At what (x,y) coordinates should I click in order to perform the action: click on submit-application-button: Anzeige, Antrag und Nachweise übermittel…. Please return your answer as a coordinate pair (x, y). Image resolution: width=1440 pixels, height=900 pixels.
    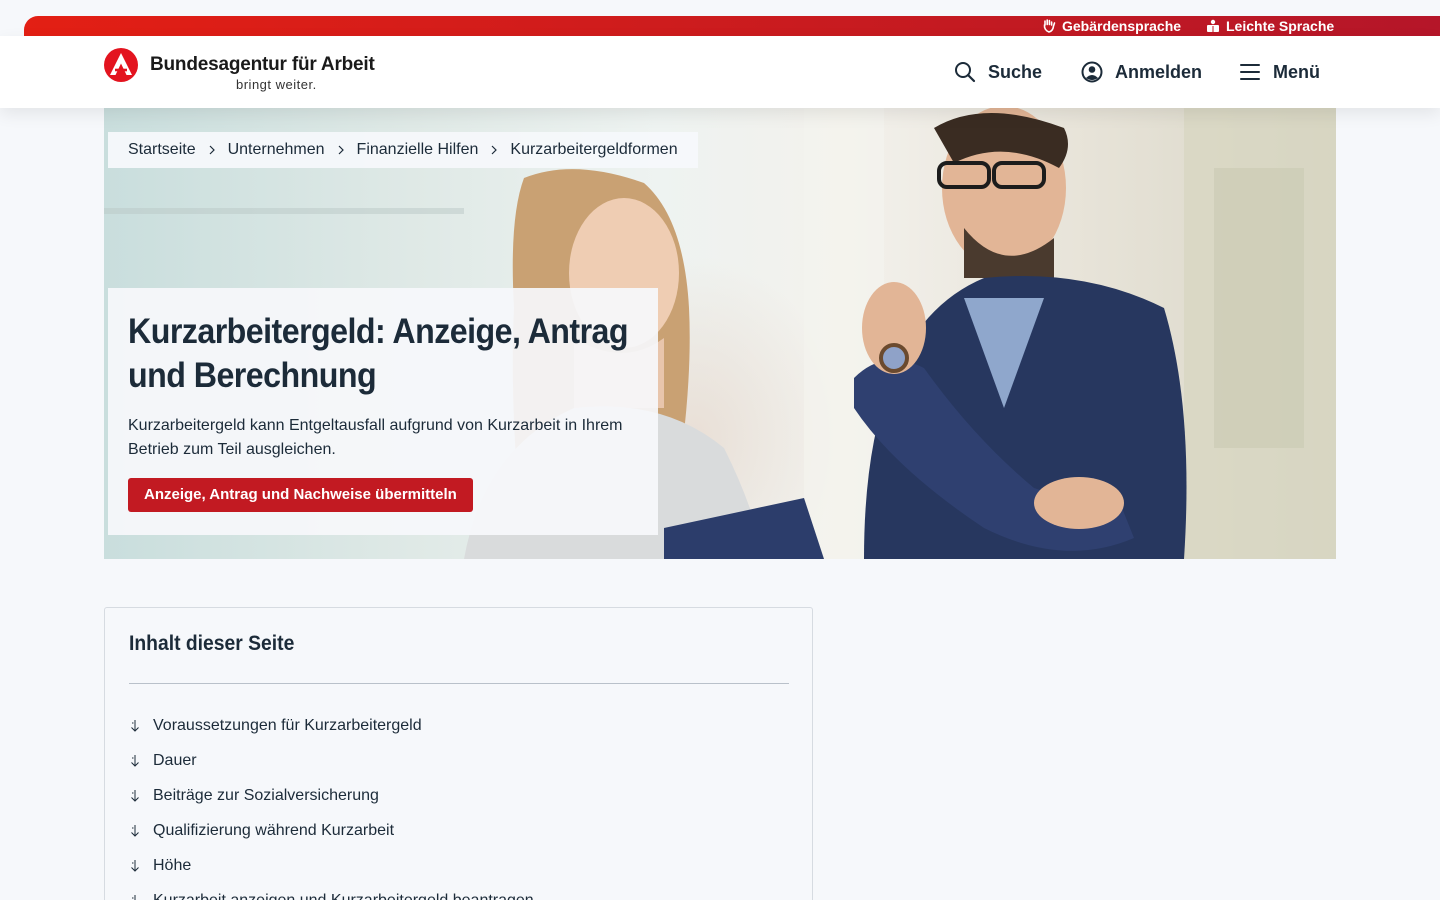
    Looking at the image, I should click on (300, 495).